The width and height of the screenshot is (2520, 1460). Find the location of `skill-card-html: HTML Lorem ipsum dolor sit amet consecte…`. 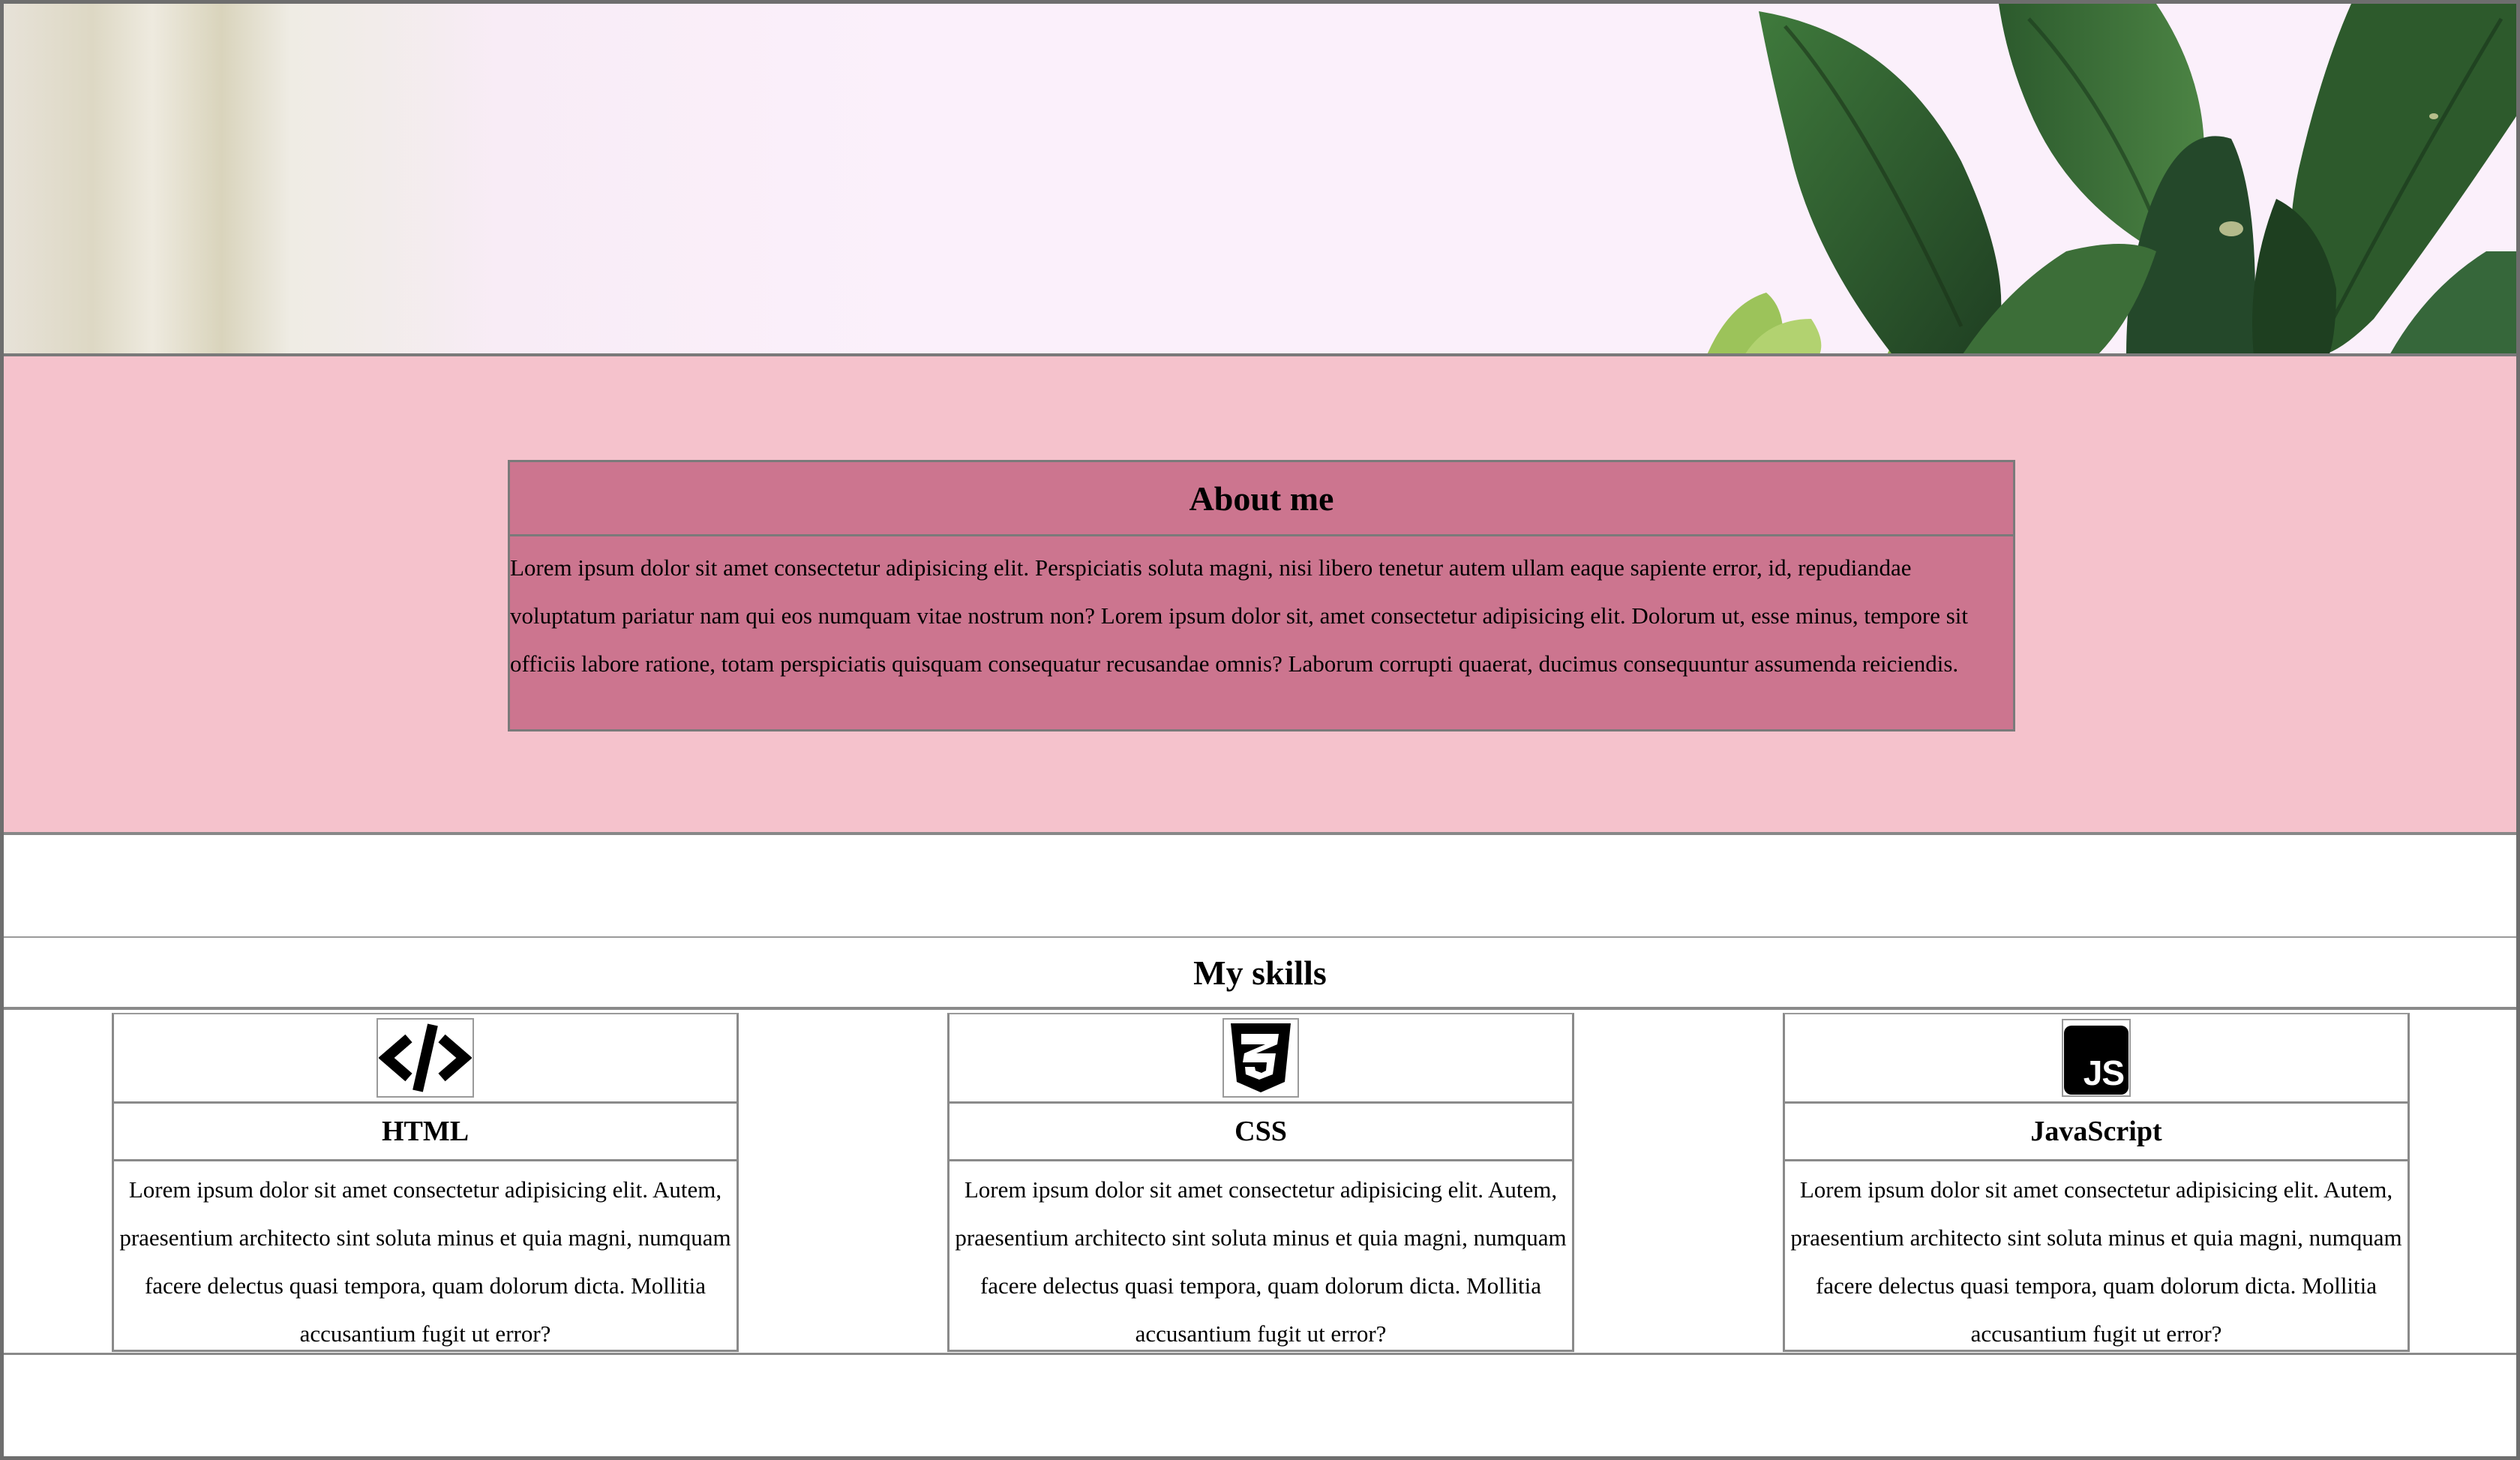

skill-card-html: HTML Lorem ipsum dolor sit amet consecte… is located at coordinates (425, 1182).